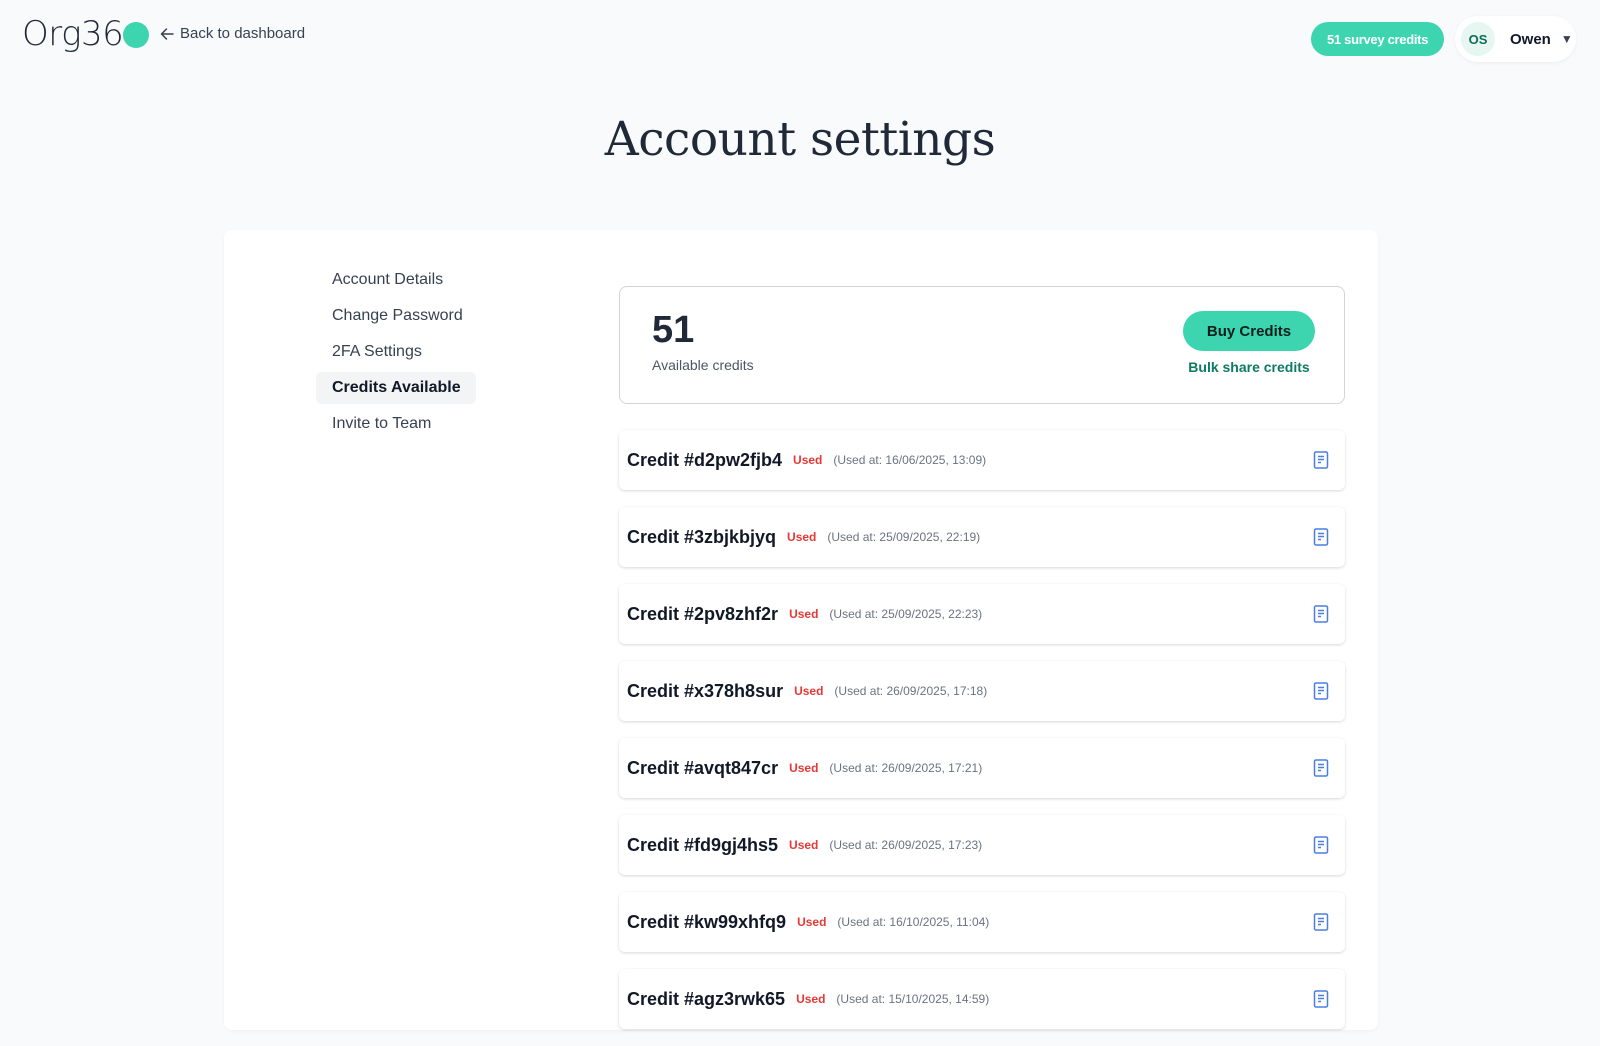 The image size is (1600, 1046). Describe the element at coordinates (703, 767) in the screenshot. I see `credit-id: Credit #avqt847cr` at that location.